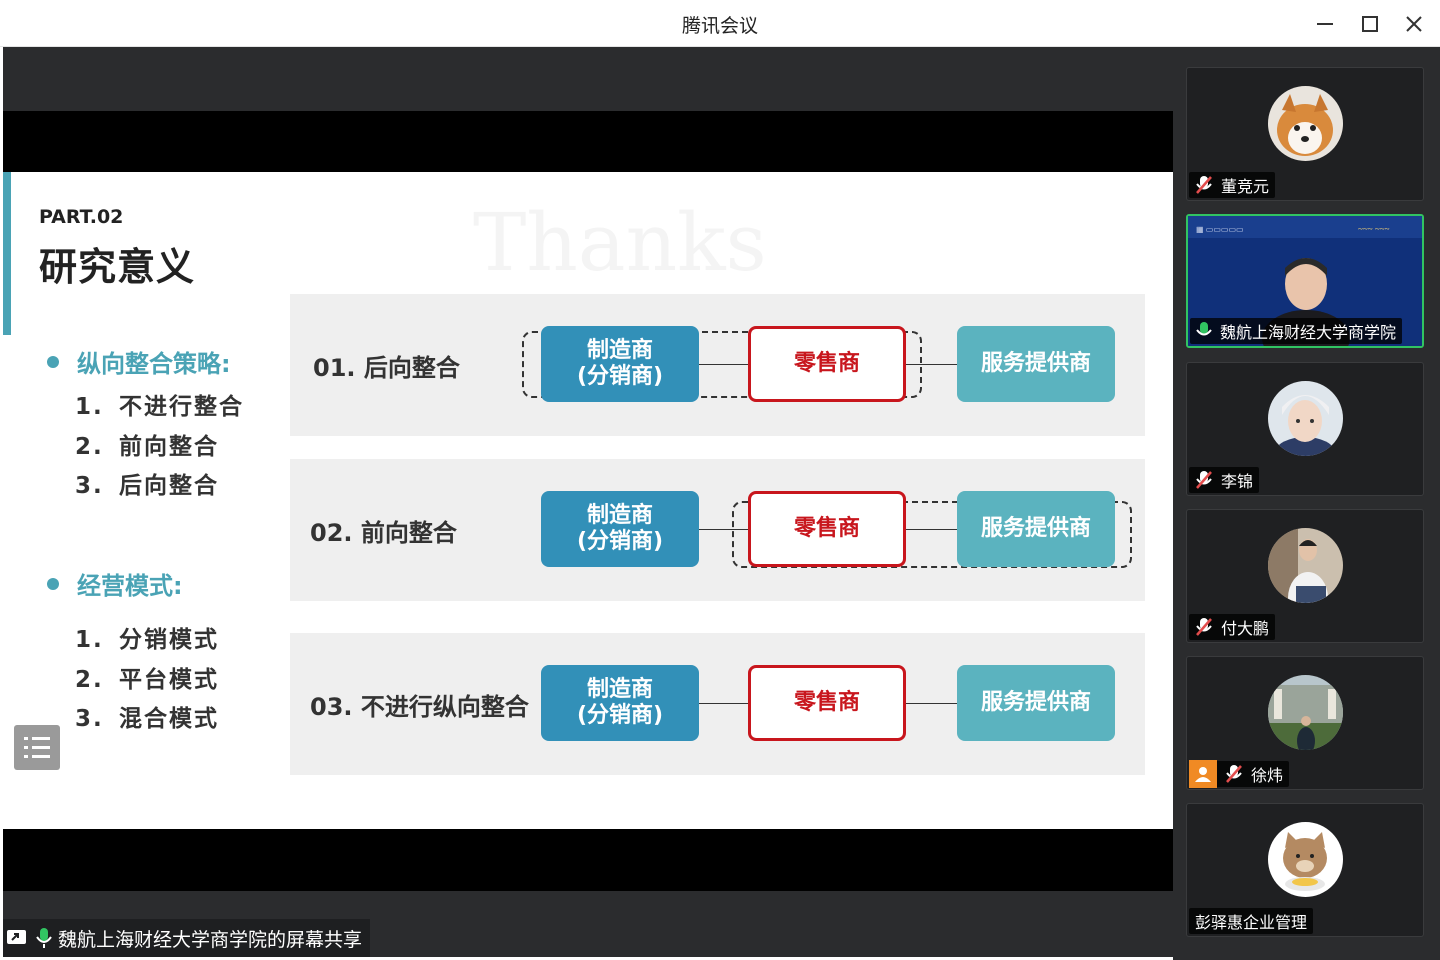  I want to click on user-icon, so click(1203, 774).